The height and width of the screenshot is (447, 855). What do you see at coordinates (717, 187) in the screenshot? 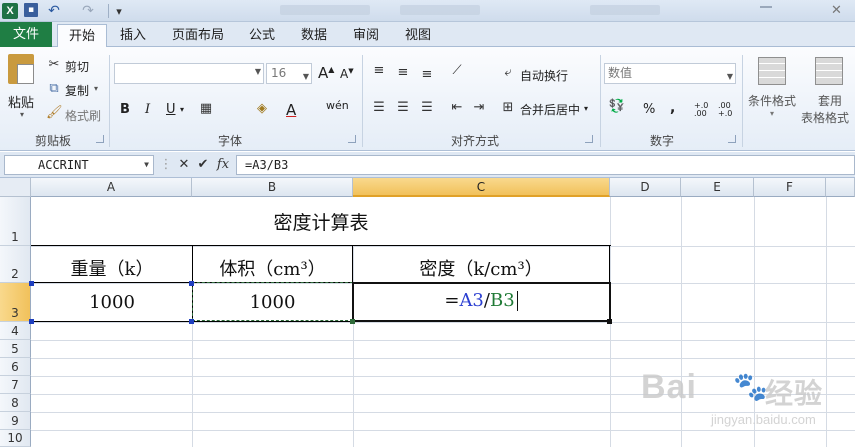
I see `column-header-e: E` at bounding box center [717, 187].